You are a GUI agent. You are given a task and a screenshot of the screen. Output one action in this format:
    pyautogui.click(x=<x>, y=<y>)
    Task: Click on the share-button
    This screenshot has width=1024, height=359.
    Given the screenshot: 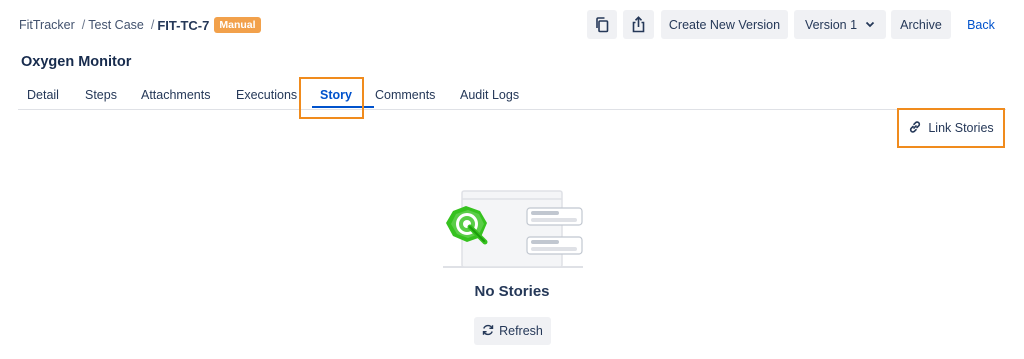 What is the action you would take?
    pyautogui.click(x=638, y=24)
    